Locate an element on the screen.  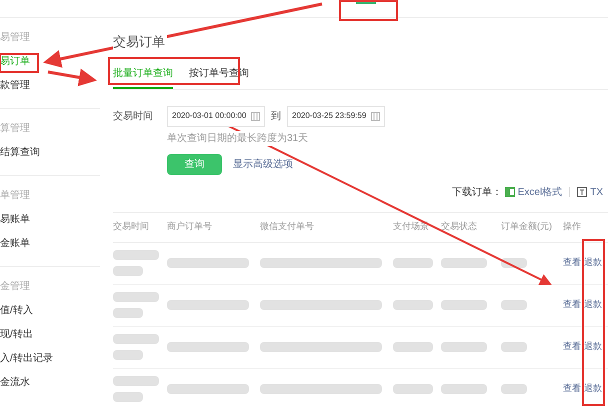
active-indicator is located at coordinates (366, 3).